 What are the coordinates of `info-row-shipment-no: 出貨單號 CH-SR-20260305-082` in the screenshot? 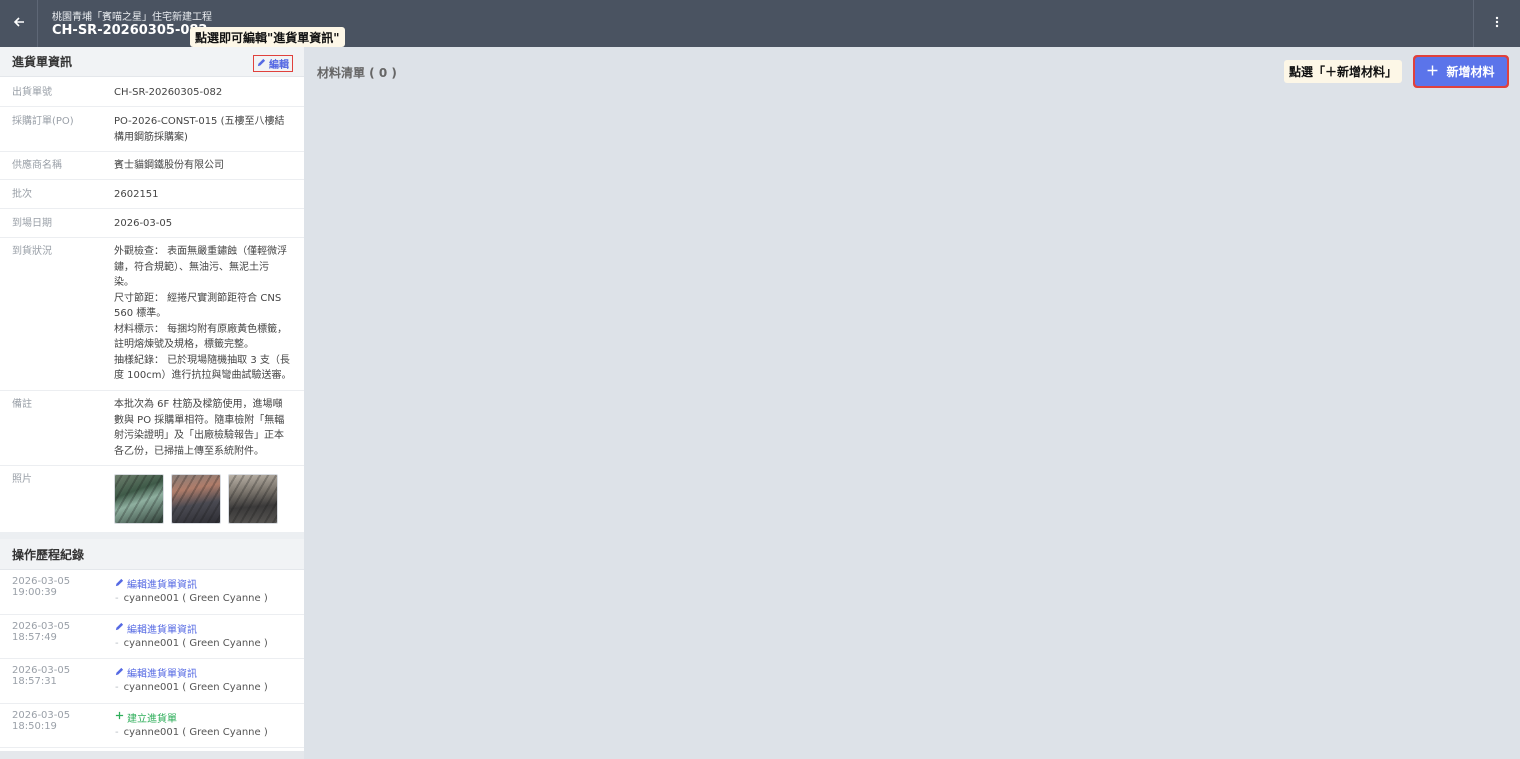 It's located at (152, 92).